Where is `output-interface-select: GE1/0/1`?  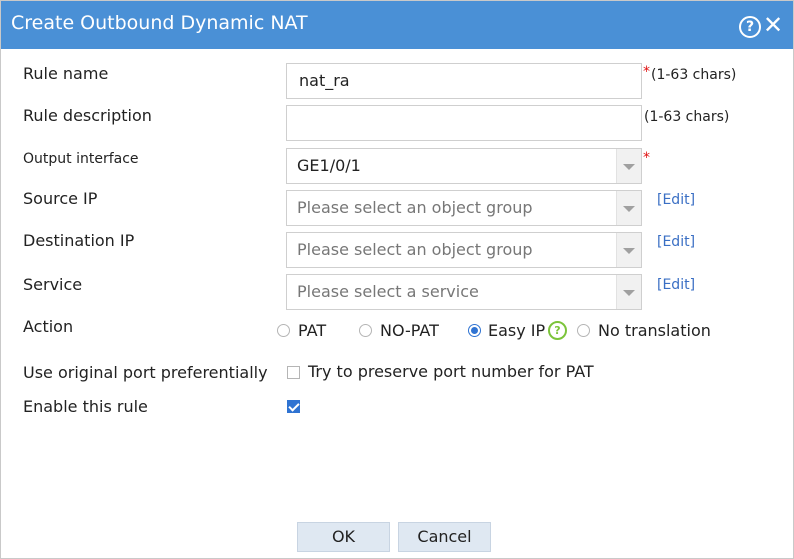 output-interface-select: GE1/0/1 is located at coordinates (464, 166).